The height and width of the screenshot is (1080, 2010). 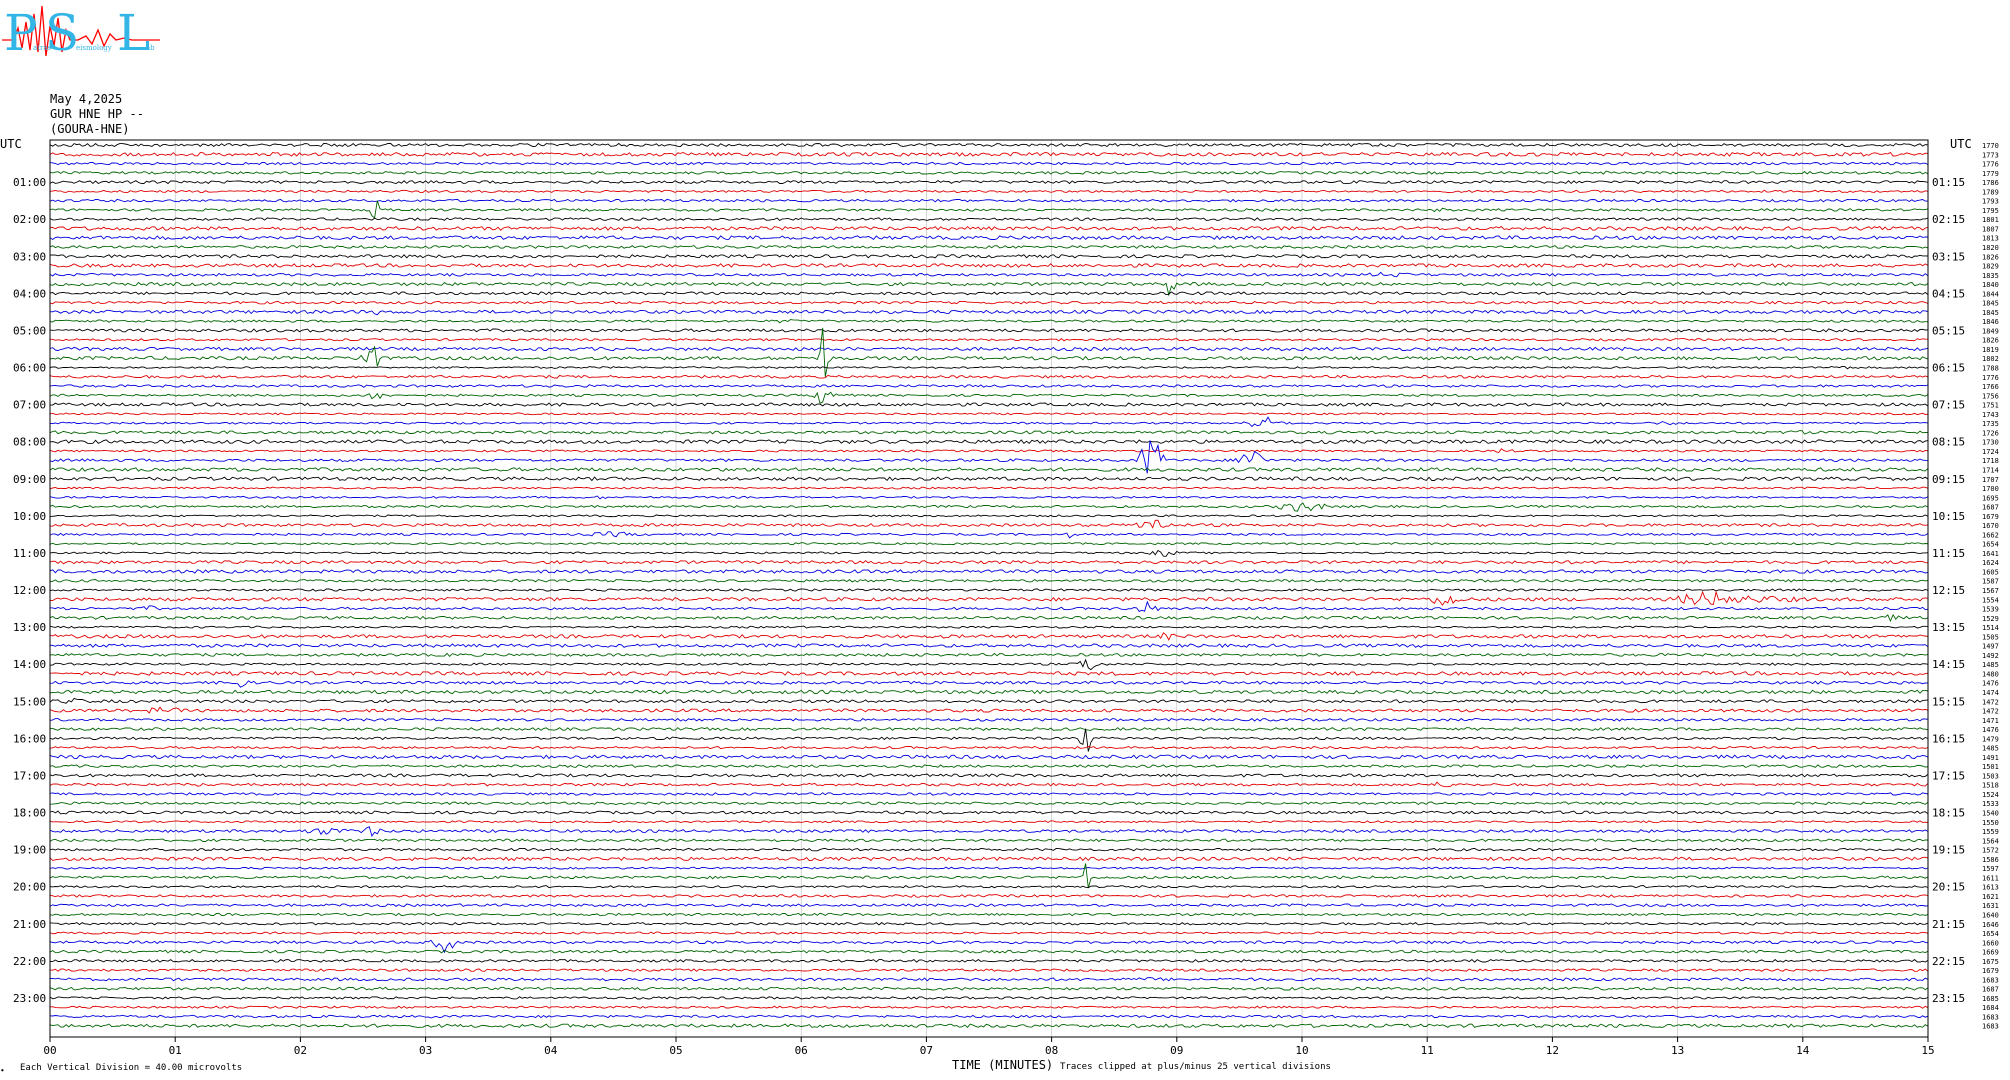 What do you see at coordinates (1990, 758) in the screenshot?
I see `trace-value-label: 1491` at bounding box center [1990, 758].